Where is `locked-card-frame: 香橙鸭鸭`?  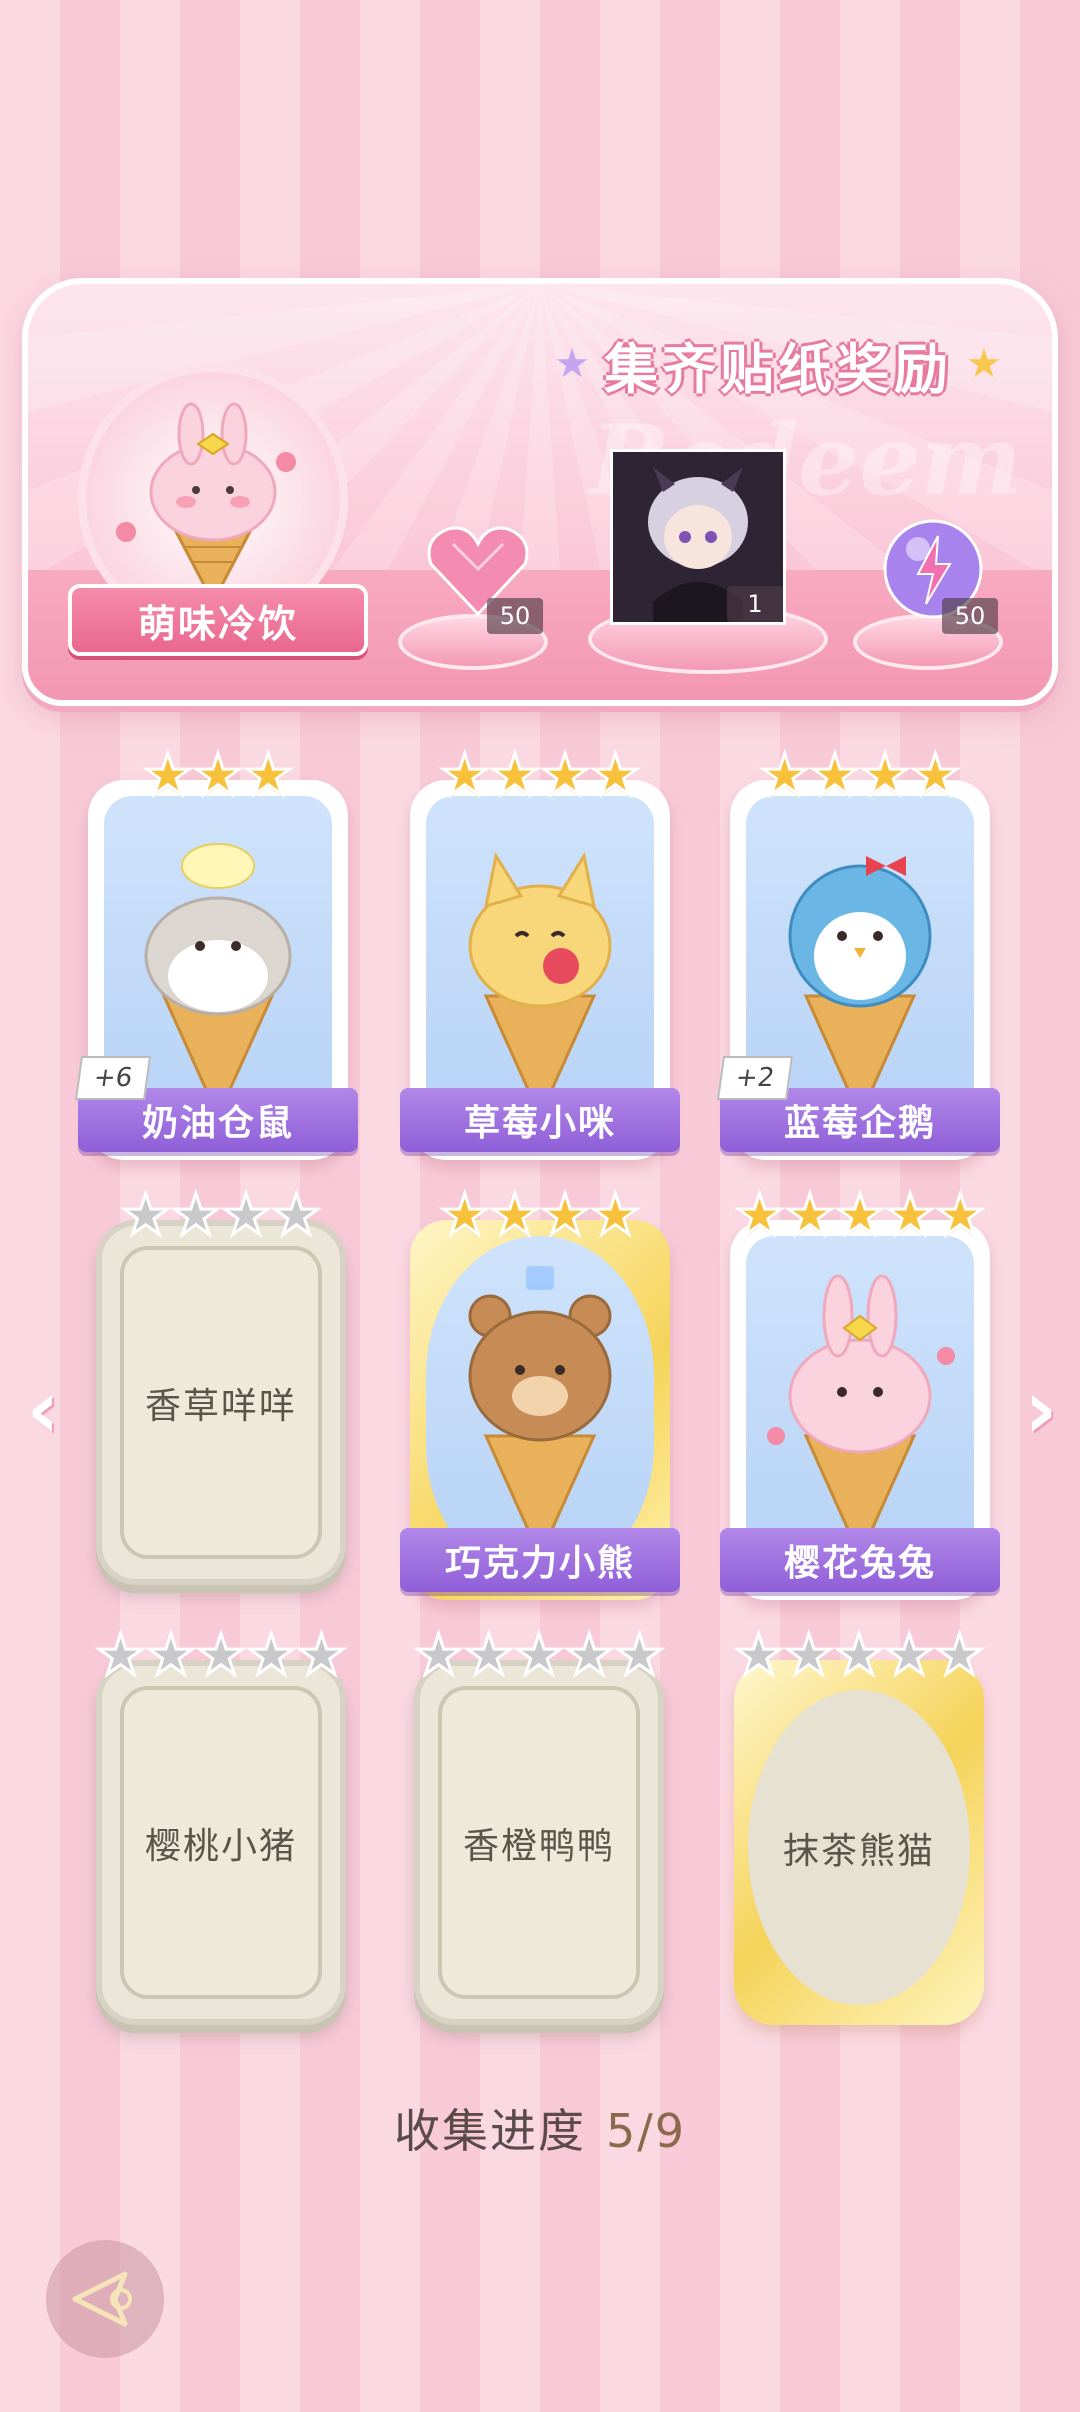
locked-card-frame: 香橙鸭鸭 is located at coordinates (539, 1842).